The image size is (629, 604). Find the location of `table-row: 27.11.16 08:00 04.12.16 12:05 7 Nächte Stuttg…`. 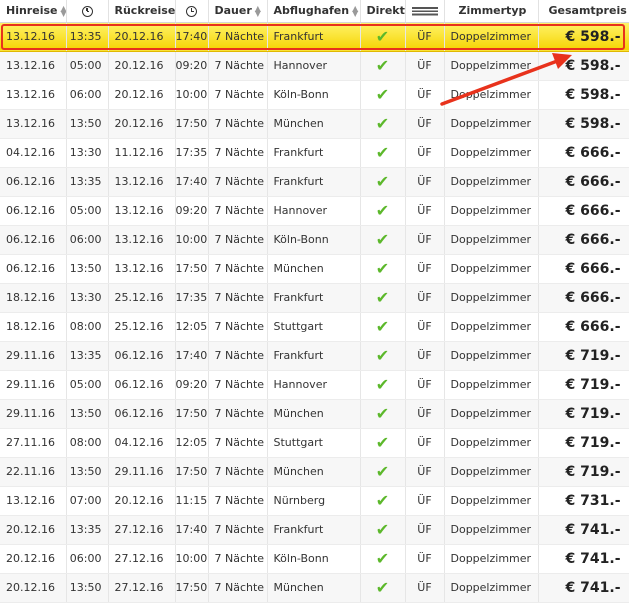

table-row: 27.11.16 08:00 04.12.16 12:05 7 Nächte Stuttg… is located at coordinates (314, 443).